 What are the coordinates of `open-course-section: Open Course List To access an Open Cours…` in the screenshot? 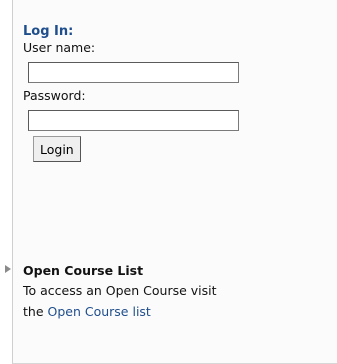 It's located at (173, 292).